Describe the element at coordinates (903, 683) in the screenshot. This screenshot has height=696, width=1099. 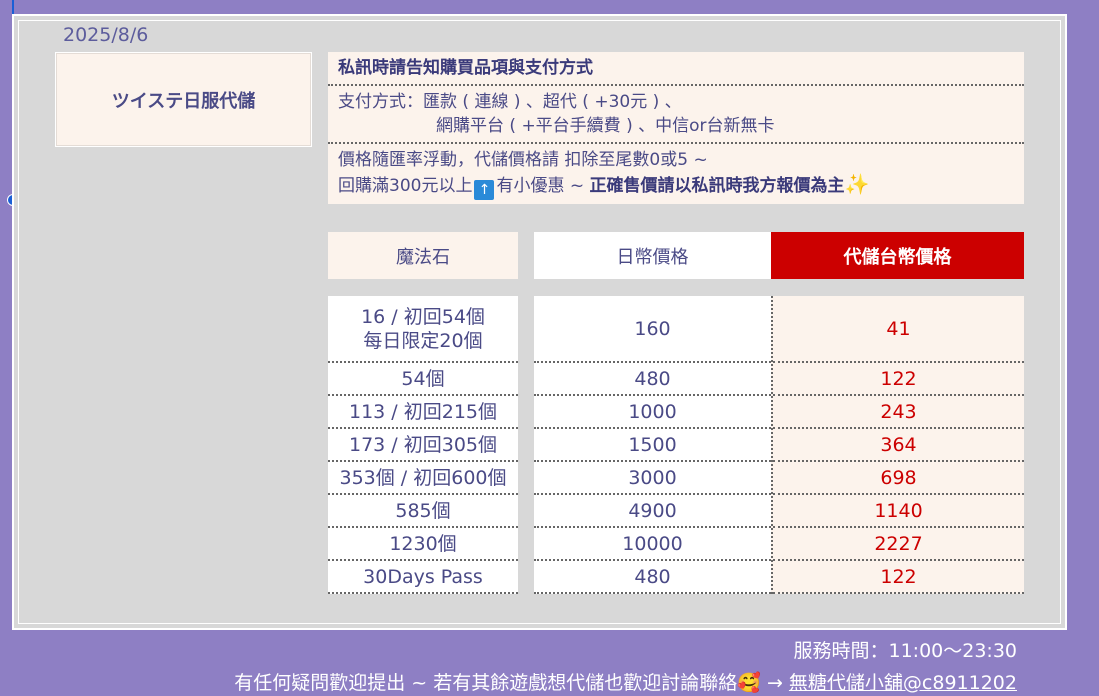
I see `shop-link: 無糖代儲小舖@c8911202` at that location.